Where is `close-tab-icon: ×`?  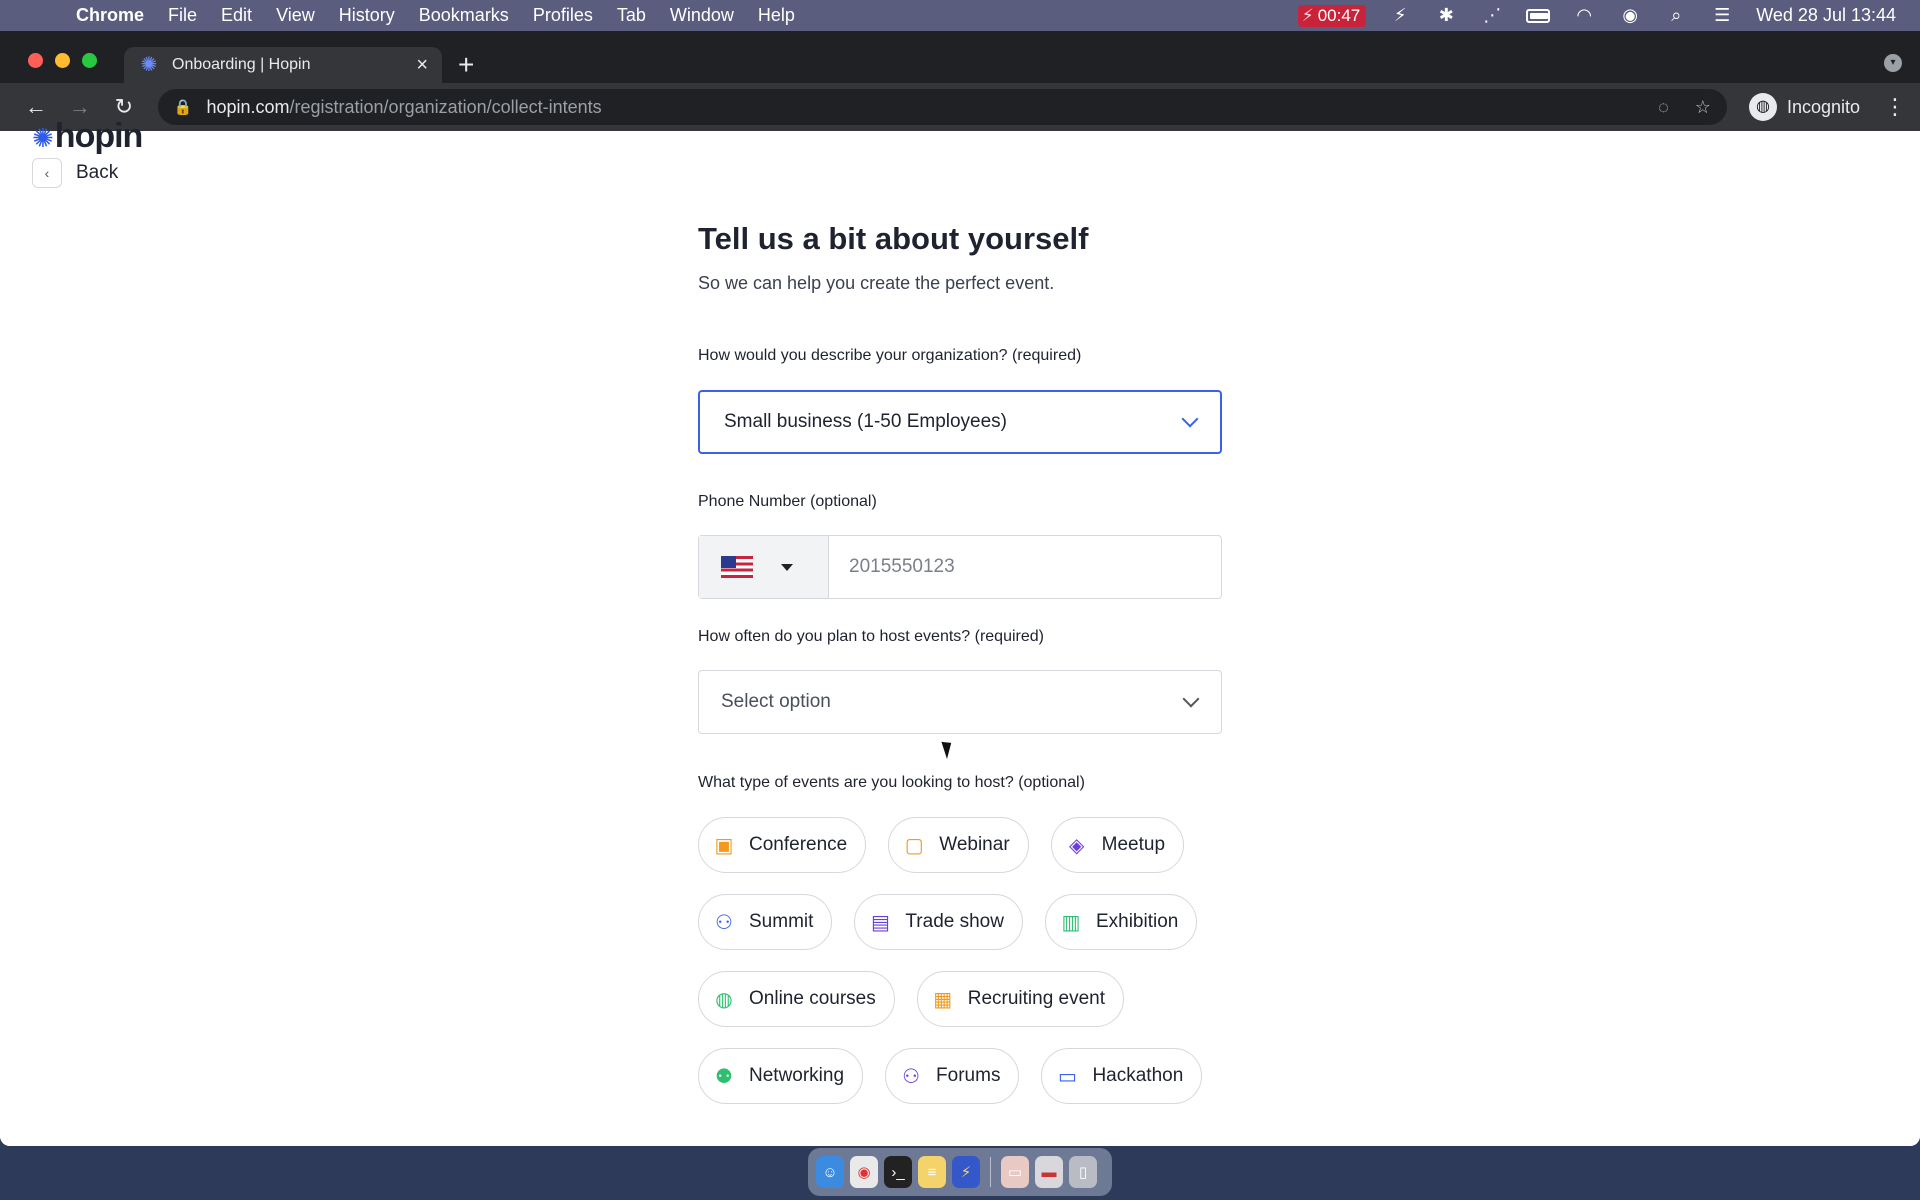 close-tab-icon: × is located at coordinates (422, 65).